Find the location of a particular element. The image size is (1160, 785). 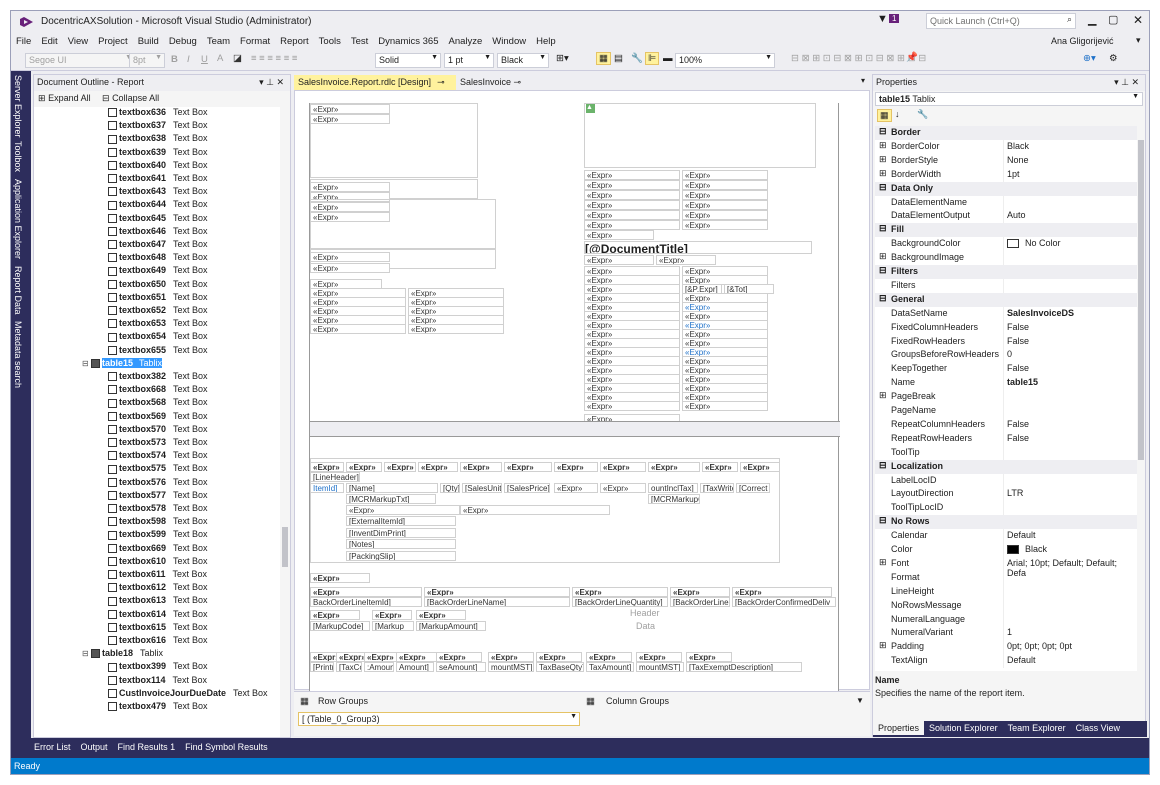

tablix-lines is located at coordinates (545, 510).